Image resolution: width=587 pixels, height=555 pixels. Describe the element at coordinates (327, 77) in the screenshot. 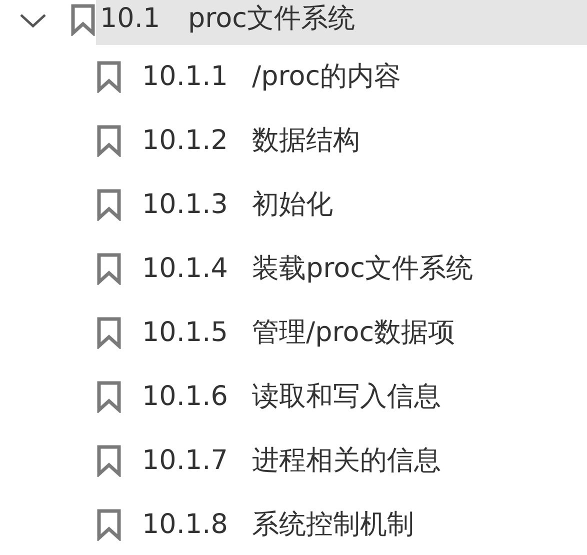

I see `section-title: /proc的内容` at that location.